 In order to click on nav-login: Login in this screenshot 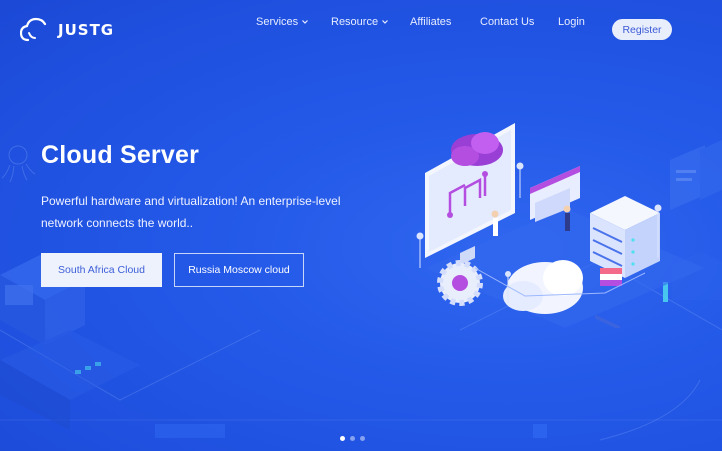, I will do `click(571, 22)`.